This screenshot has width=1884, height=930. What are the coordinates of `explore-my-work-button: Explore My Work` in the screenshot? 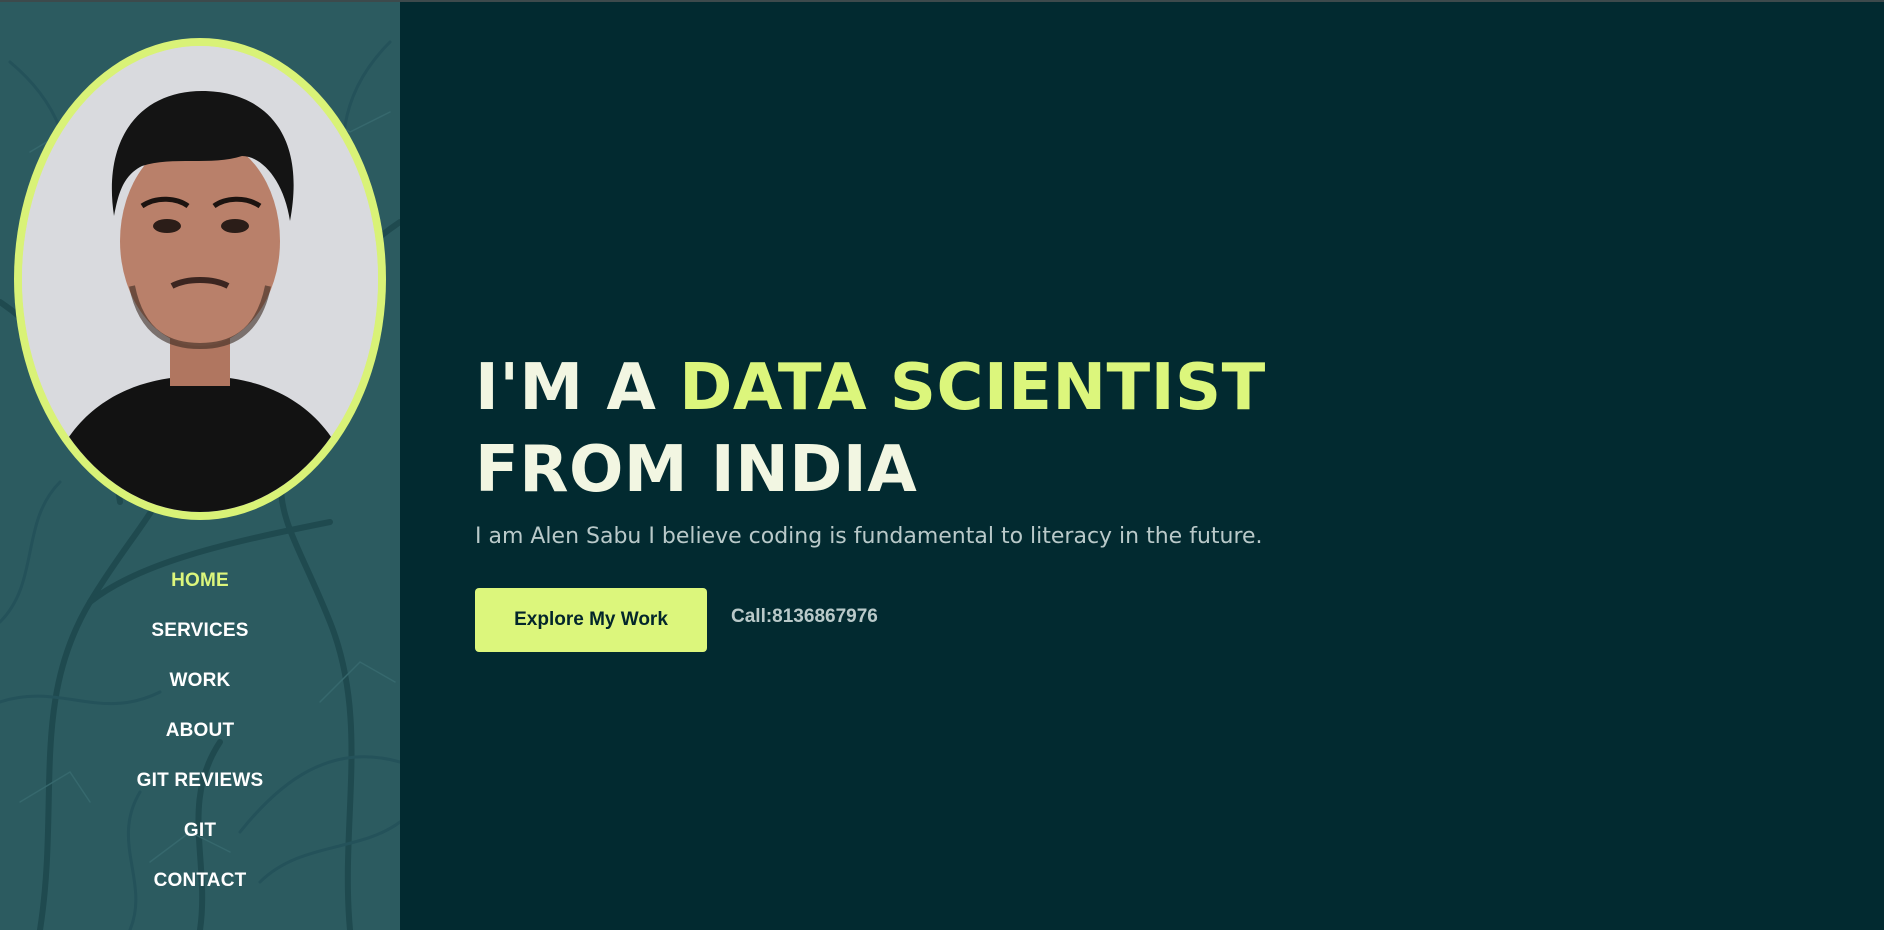 It's located at (591, 620).